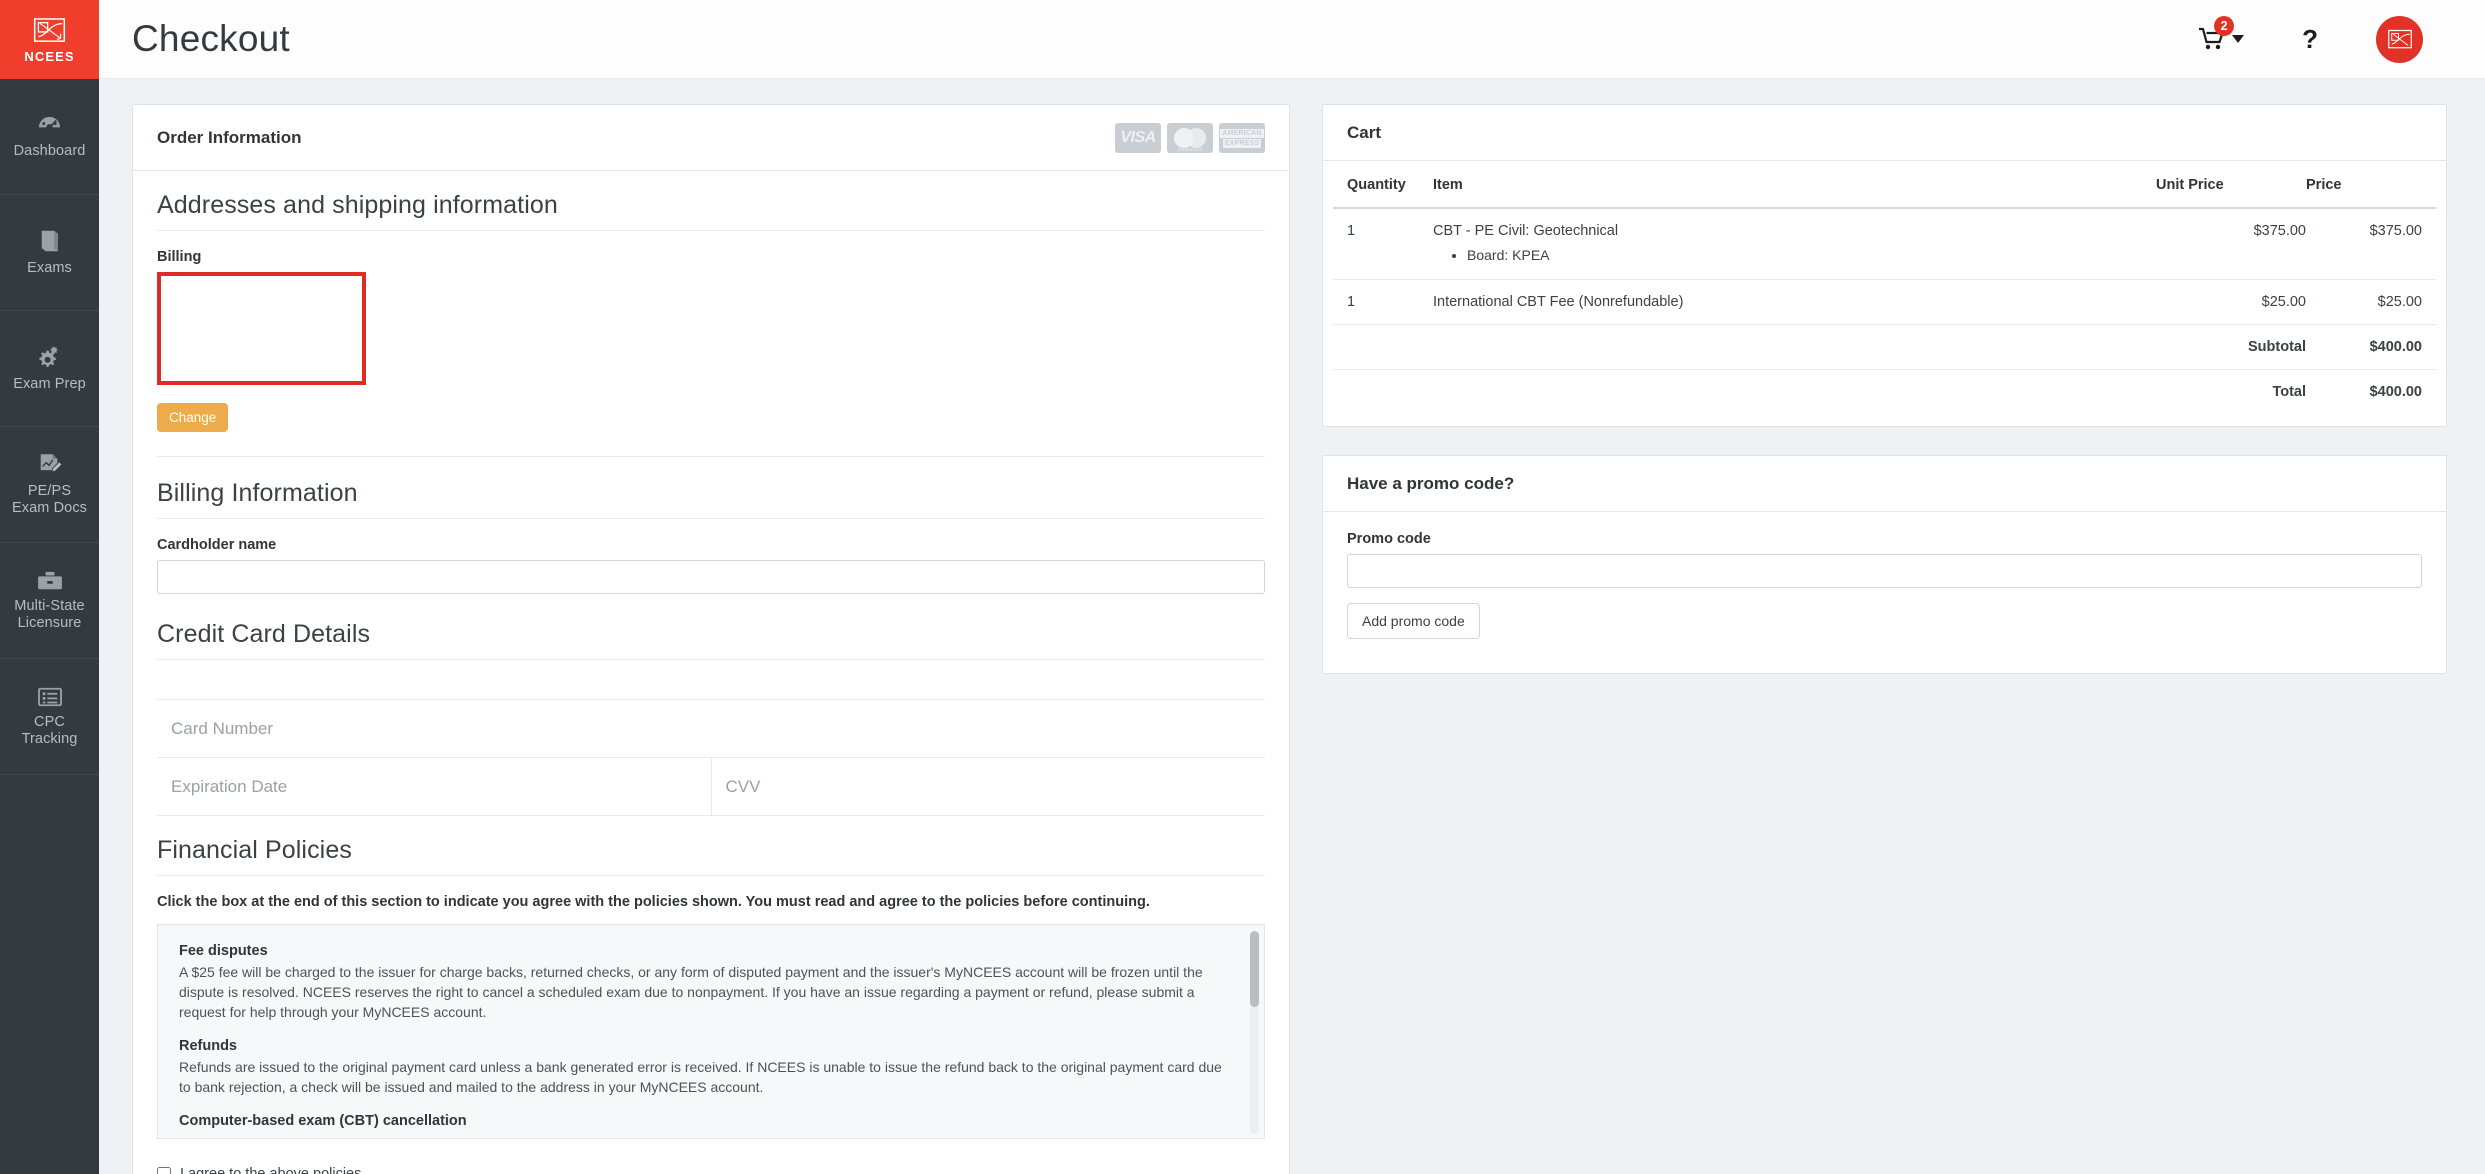  Describe the element at coordinates (49, 974) in the screenshot. I see `sidebar-filler` at that location.